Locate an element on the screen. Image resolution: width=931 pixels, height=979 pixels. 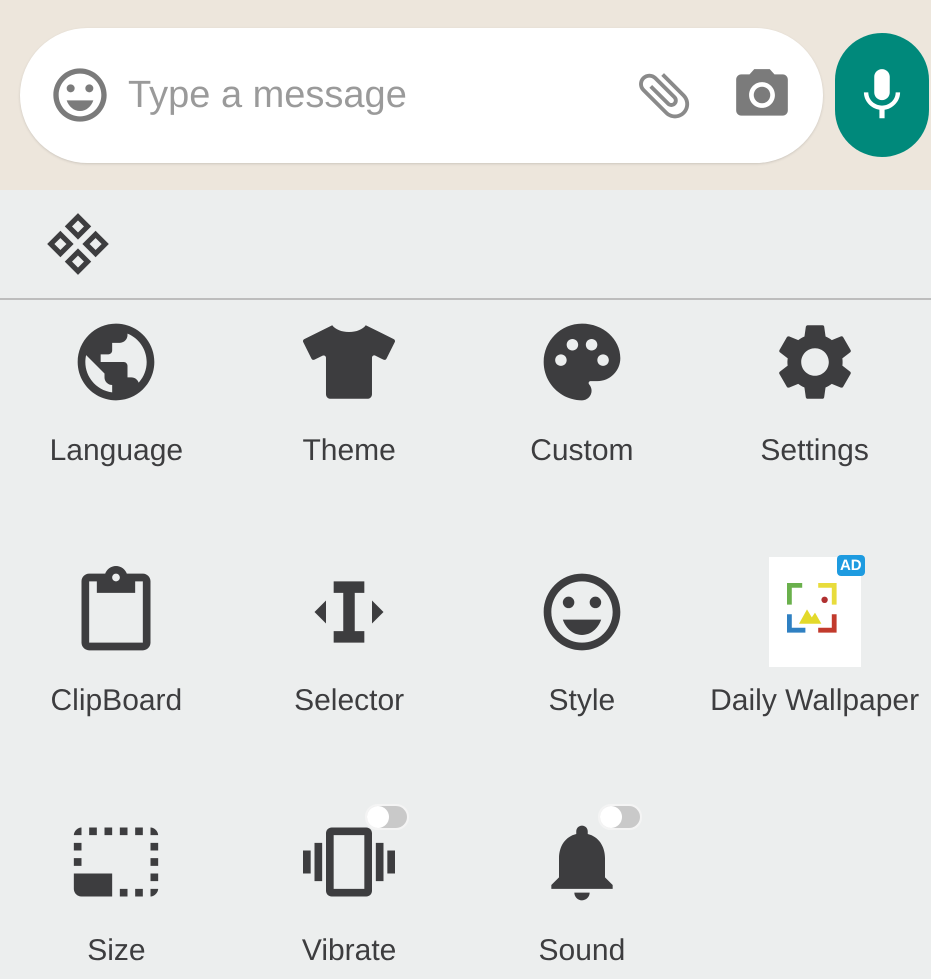
tool-label: Vibrate is located at coordinates (349, 951).